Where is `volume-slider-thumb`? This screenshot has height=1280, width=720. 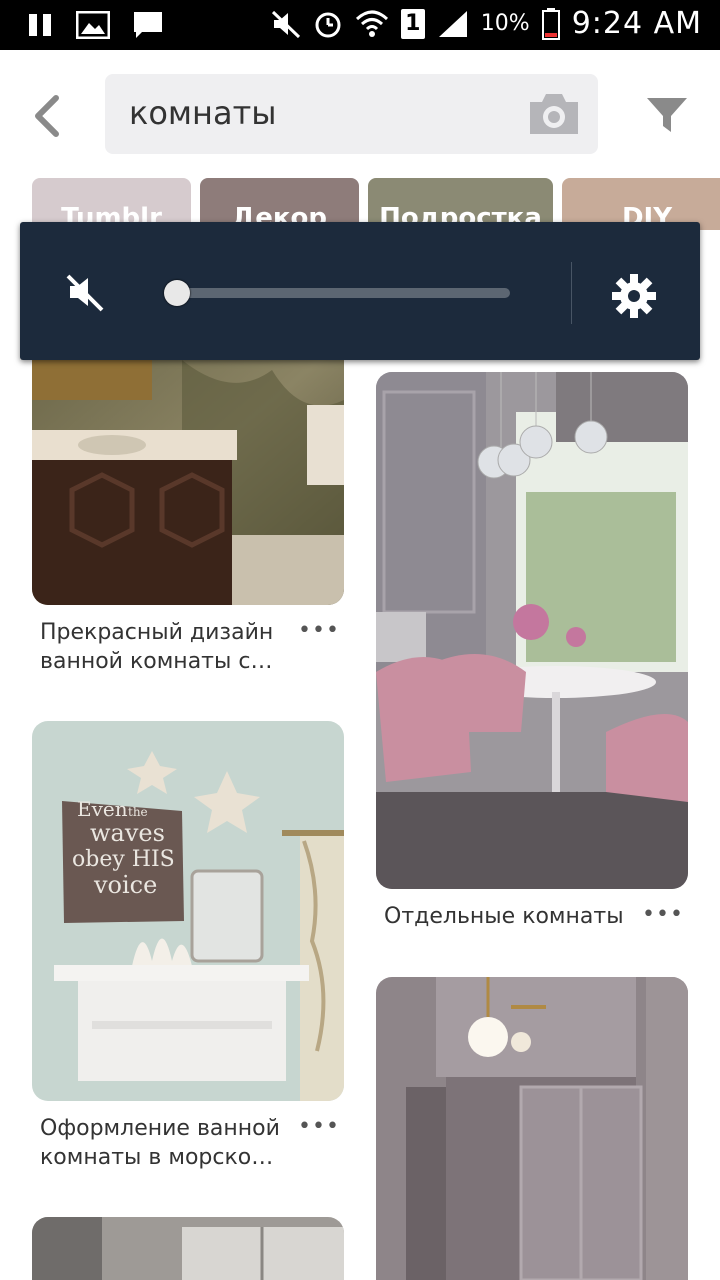
volume-slider-thumb is located at coordinates (177, 293).